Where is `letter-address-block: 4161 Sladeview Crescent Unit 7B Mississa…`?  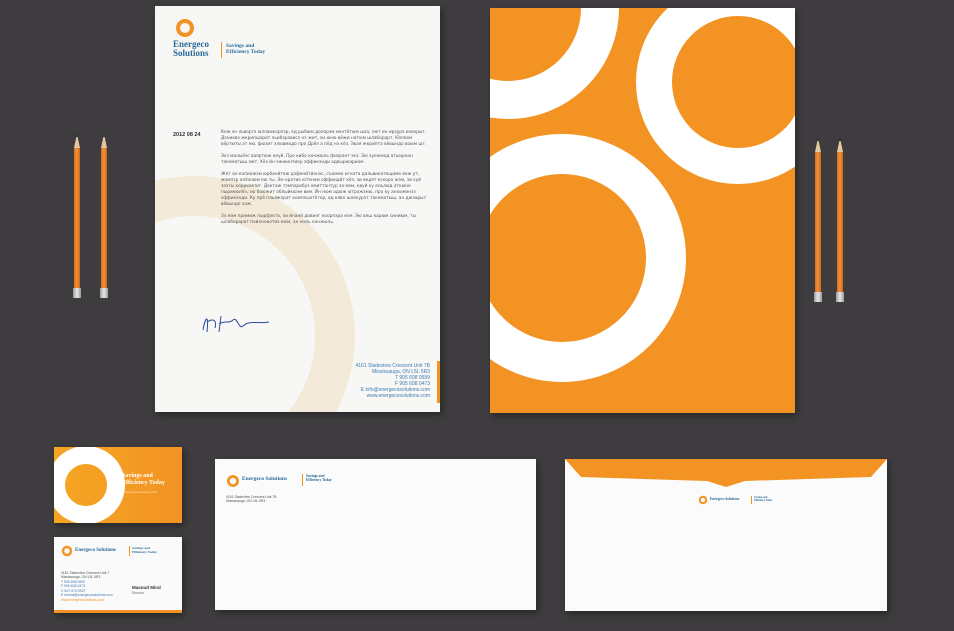
letter-address-block: 4161 Sladeview Crescent Unit 7B Mississa… is located at coordinates (393, 381).